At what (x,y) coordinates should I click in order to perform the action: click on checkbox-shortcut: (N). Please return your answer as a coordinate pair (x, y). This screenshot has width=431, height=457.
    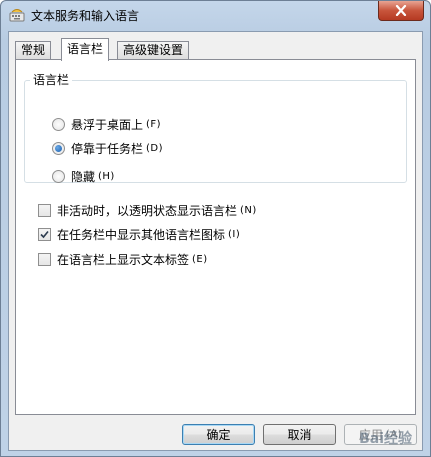
    Looking at the image, I should click on (248, 210).